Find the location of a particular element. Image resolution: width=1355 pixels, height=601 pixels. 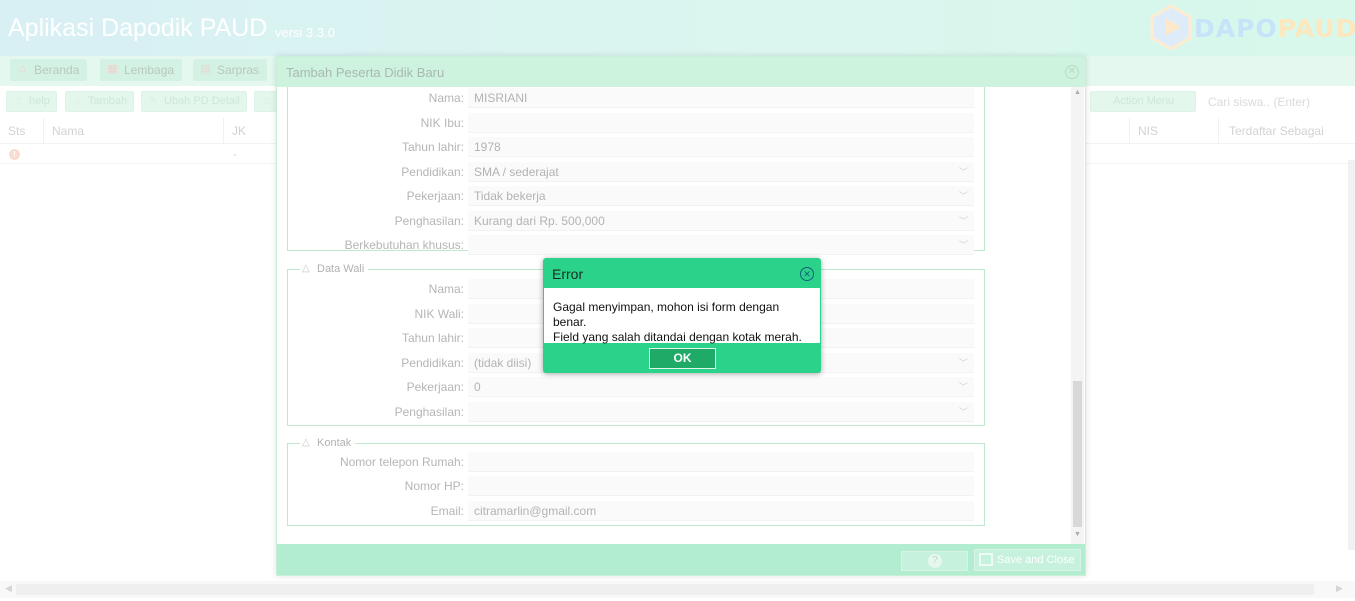

ok-button: OK is located at coordinates (682, 358).